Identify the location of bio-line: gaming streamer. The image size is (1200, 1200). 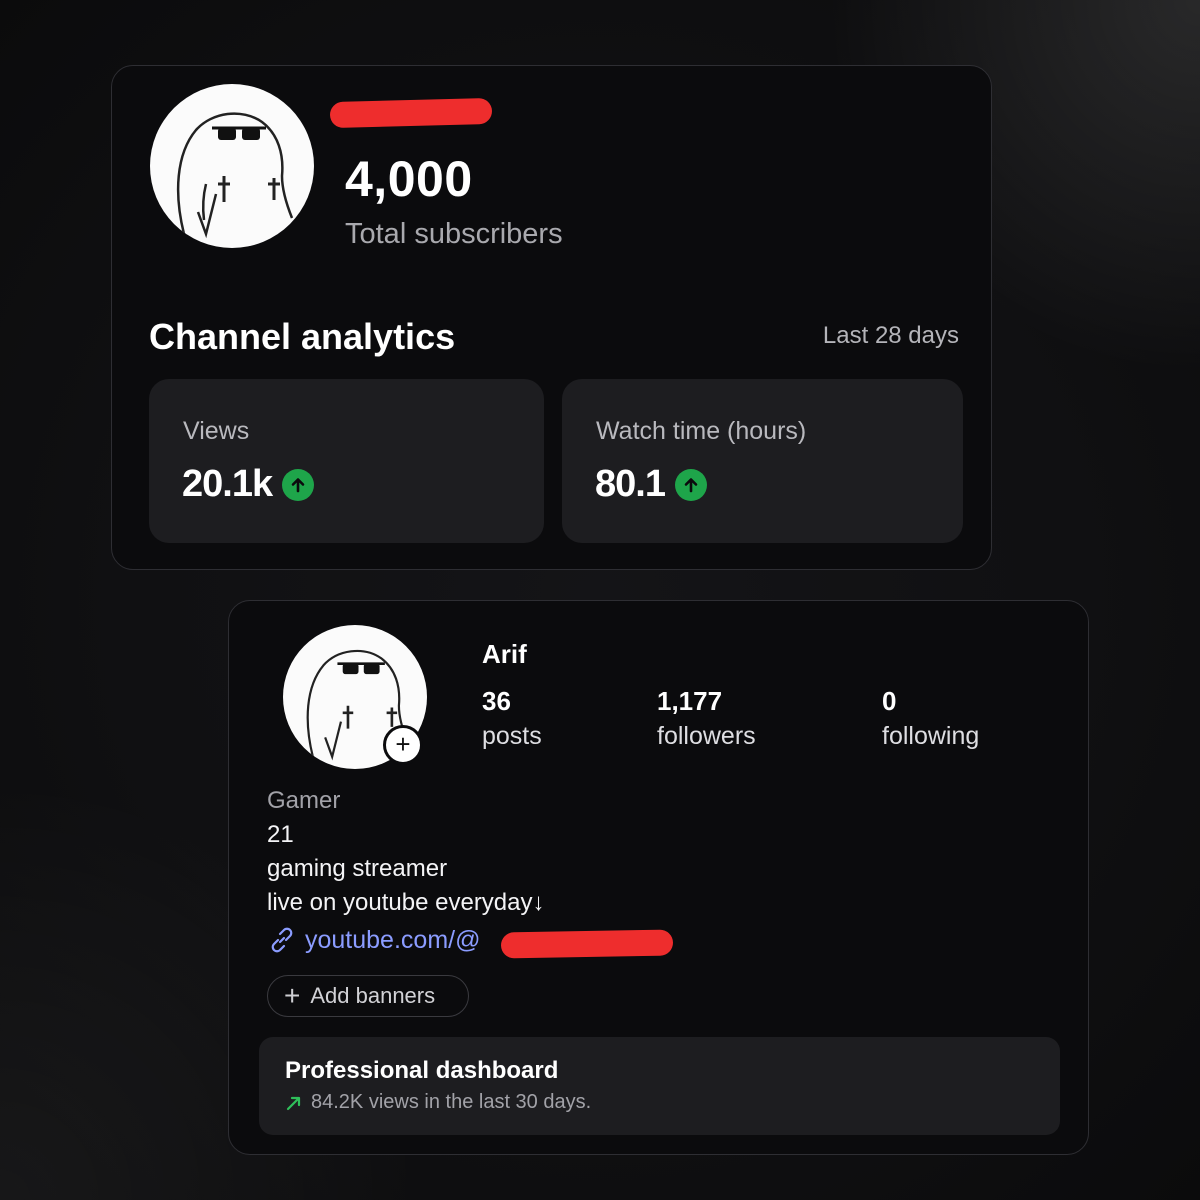
(357, 868).